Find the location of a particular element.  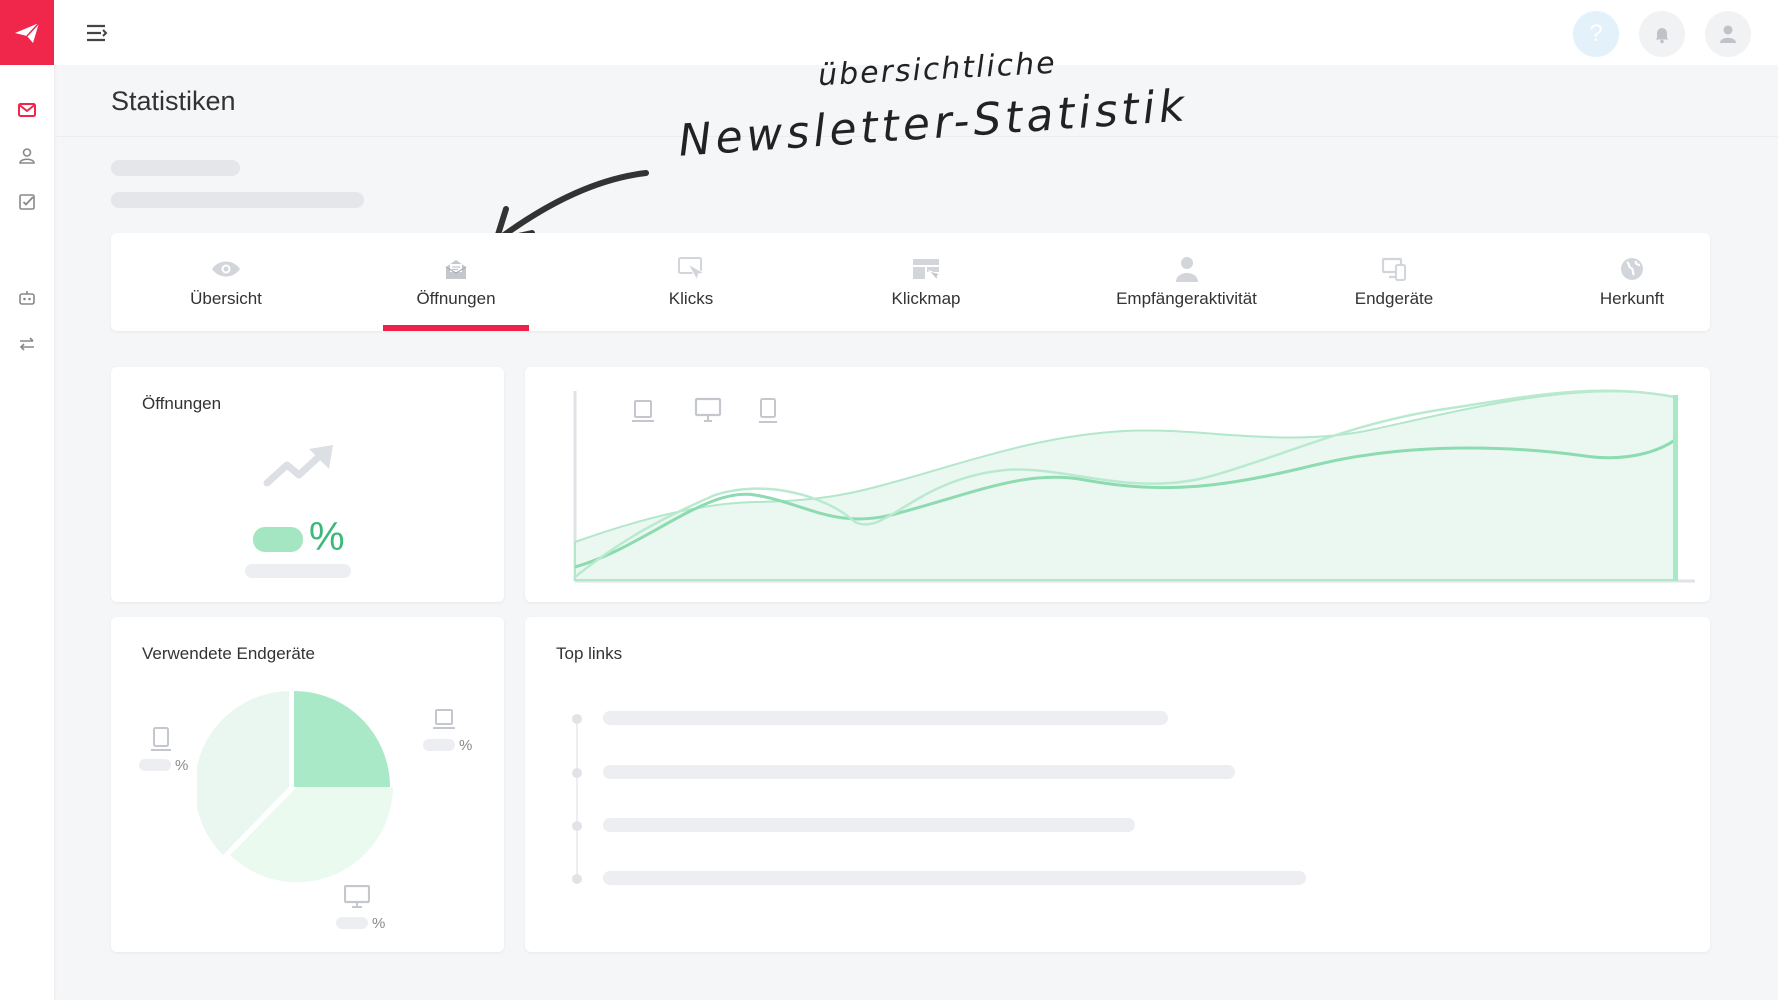

transfer-arrows-icon is located at coordinates (26, 344).